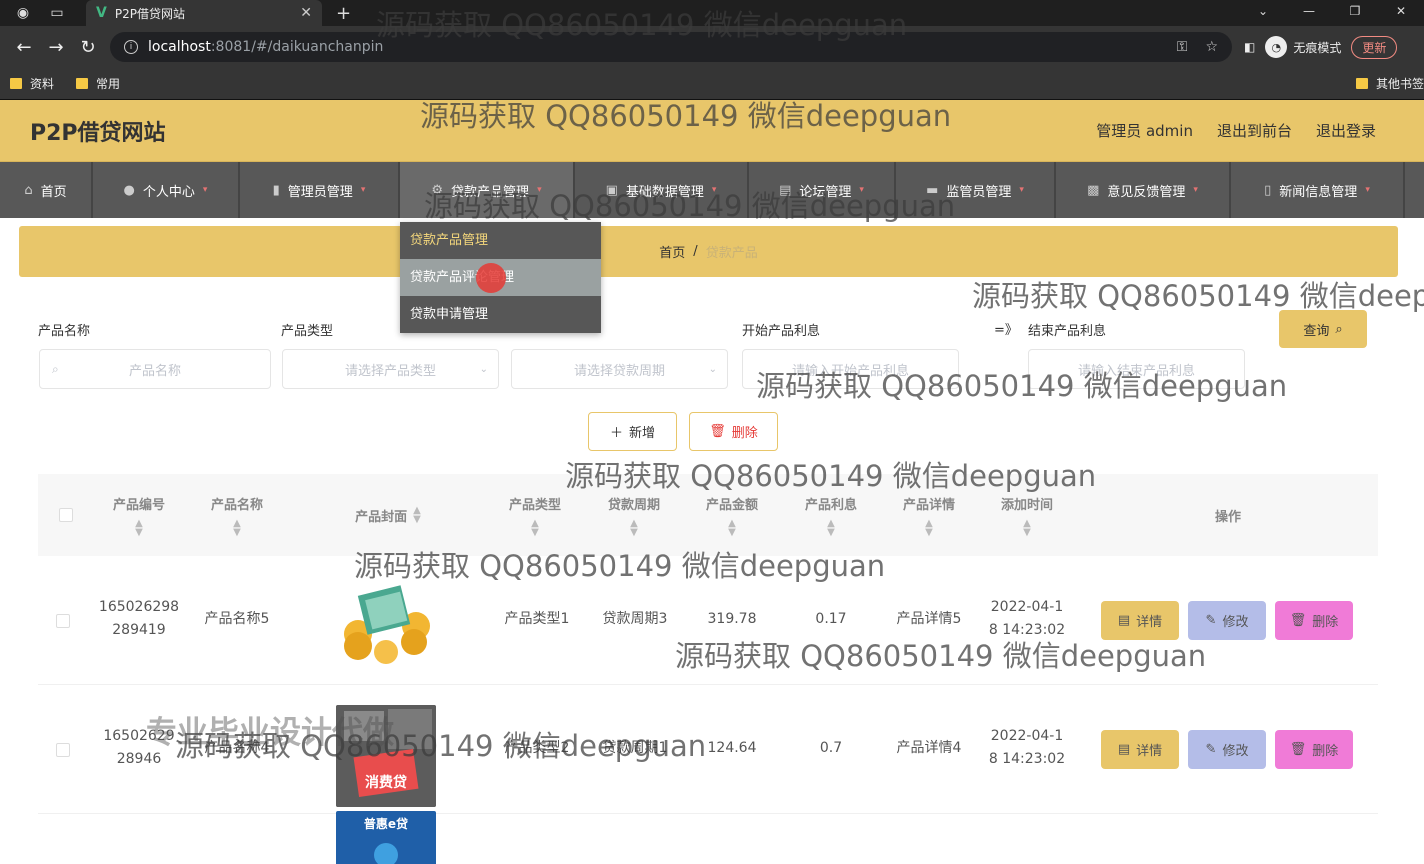 The height and width of the screenshot is (864, 1424). I want to click on gear-icon: ⚙, so click(437, 190).